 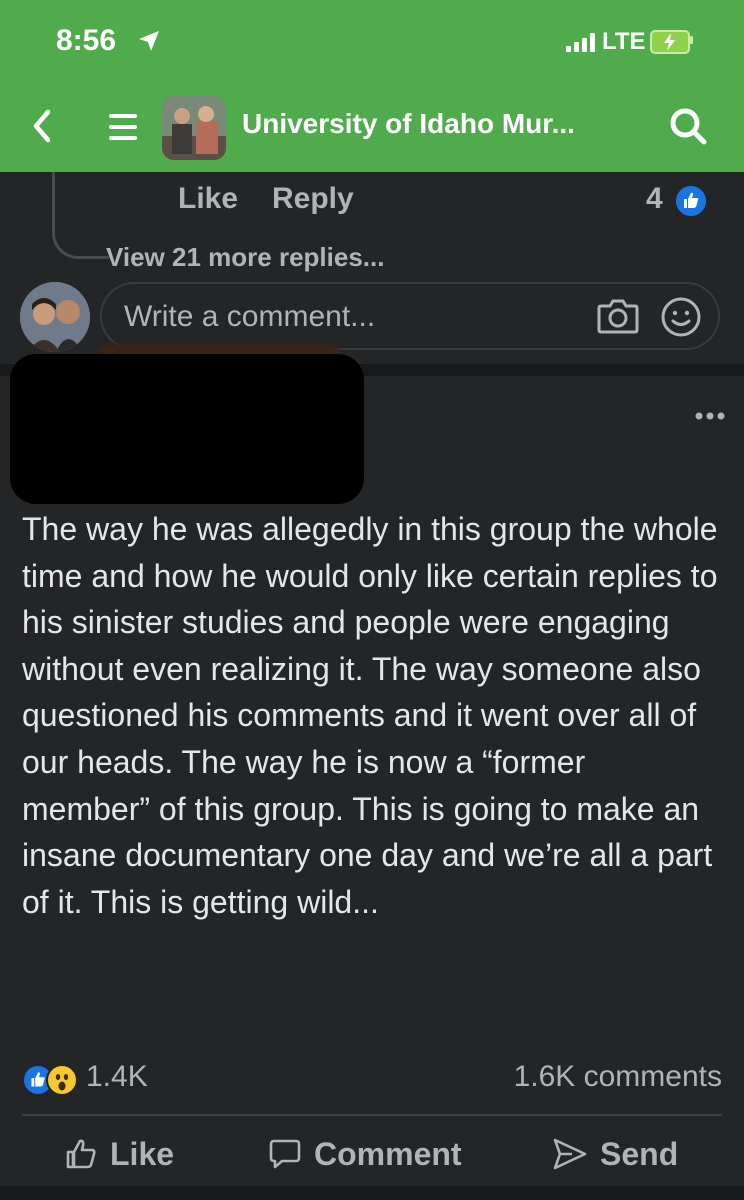 I want to click on network-label: LTE, so click(x=624, y=41).